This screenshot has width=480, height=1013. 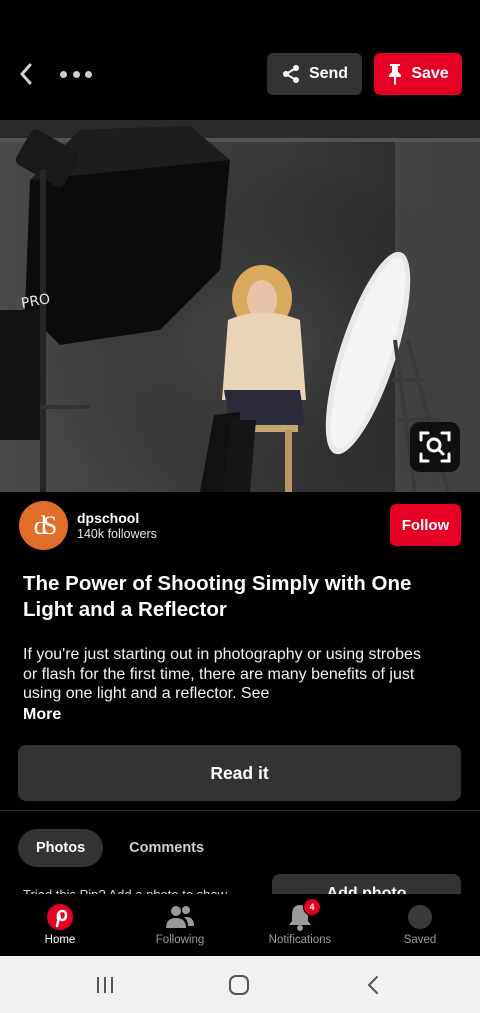 I want to click on profile-avatar-icon, so click(x=420, y=917).